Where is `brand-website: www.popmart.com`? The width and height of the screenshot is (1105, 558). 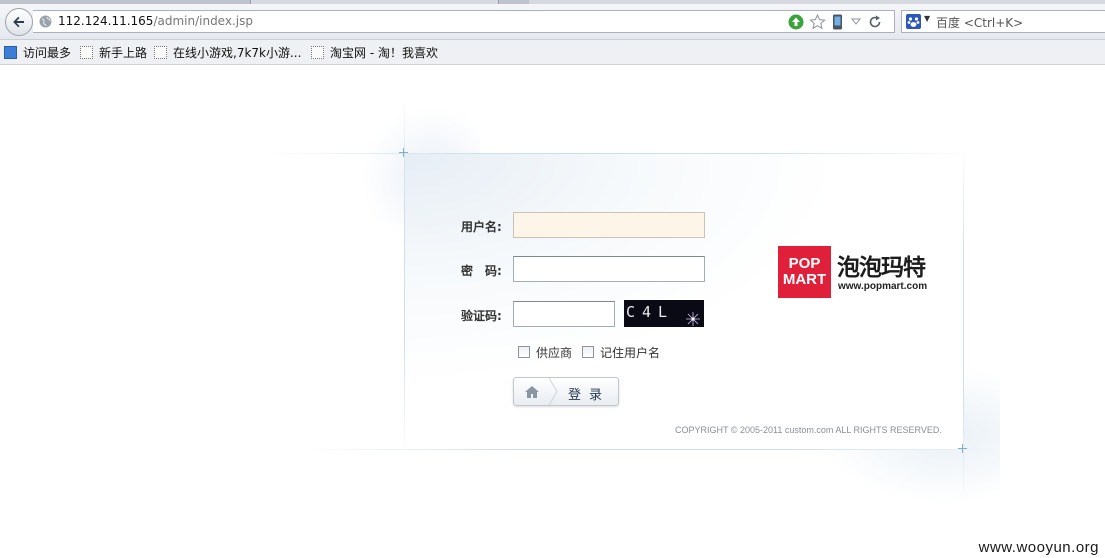 brand-website: www.popmart.com is located at coordinates (883, 286).